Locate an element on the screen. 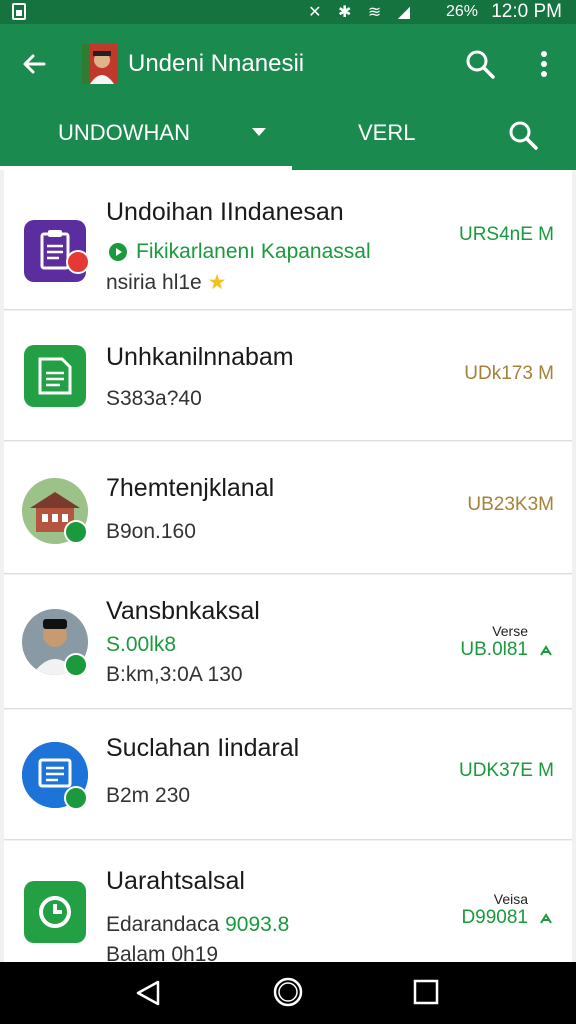 The width and height of the screenshot is (576, 1024). item-meta: B9on.160 is located at coordinates (151, 531).